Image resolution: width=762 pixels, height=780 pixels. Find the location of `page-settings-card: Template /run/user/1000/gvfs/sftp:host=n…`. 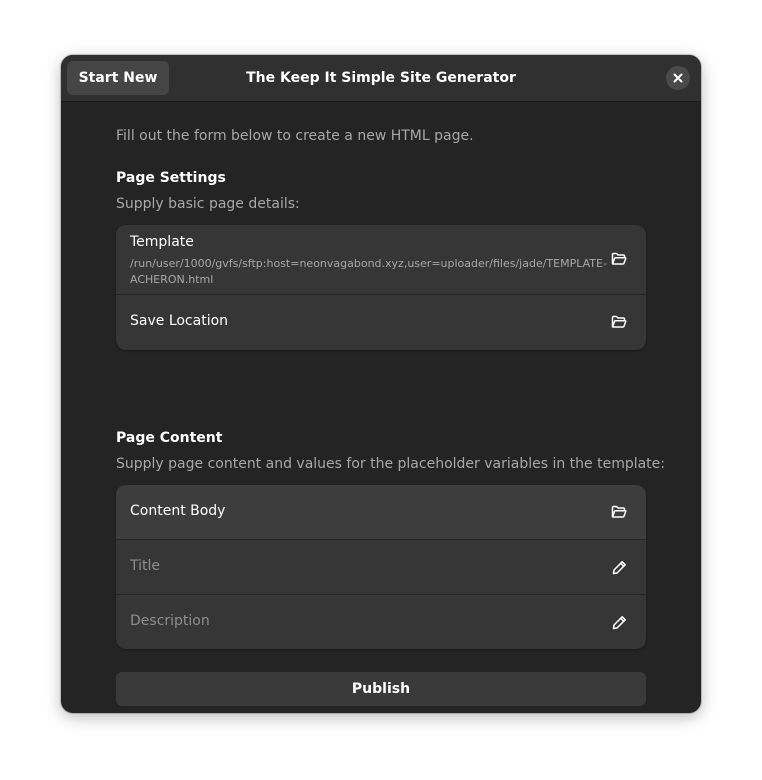

page-settings-card: Template /run/user/1000/gvfs/sftp:host=n… is located at coordinates (381, 287).